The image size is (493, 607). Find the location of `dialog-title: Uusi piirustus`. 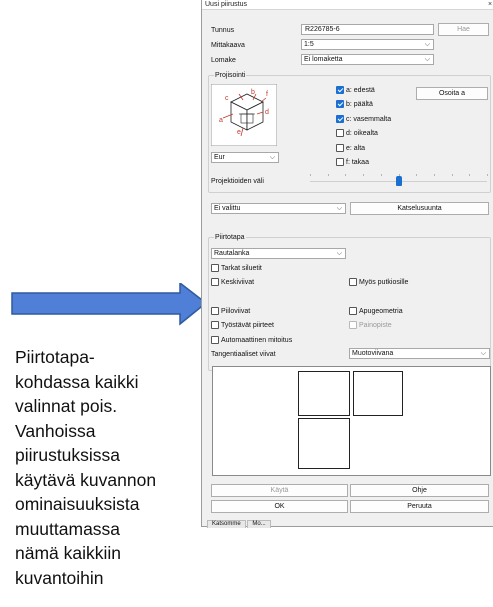

dialog-title: Uusi piirustus is located at coordinates (226, 4).